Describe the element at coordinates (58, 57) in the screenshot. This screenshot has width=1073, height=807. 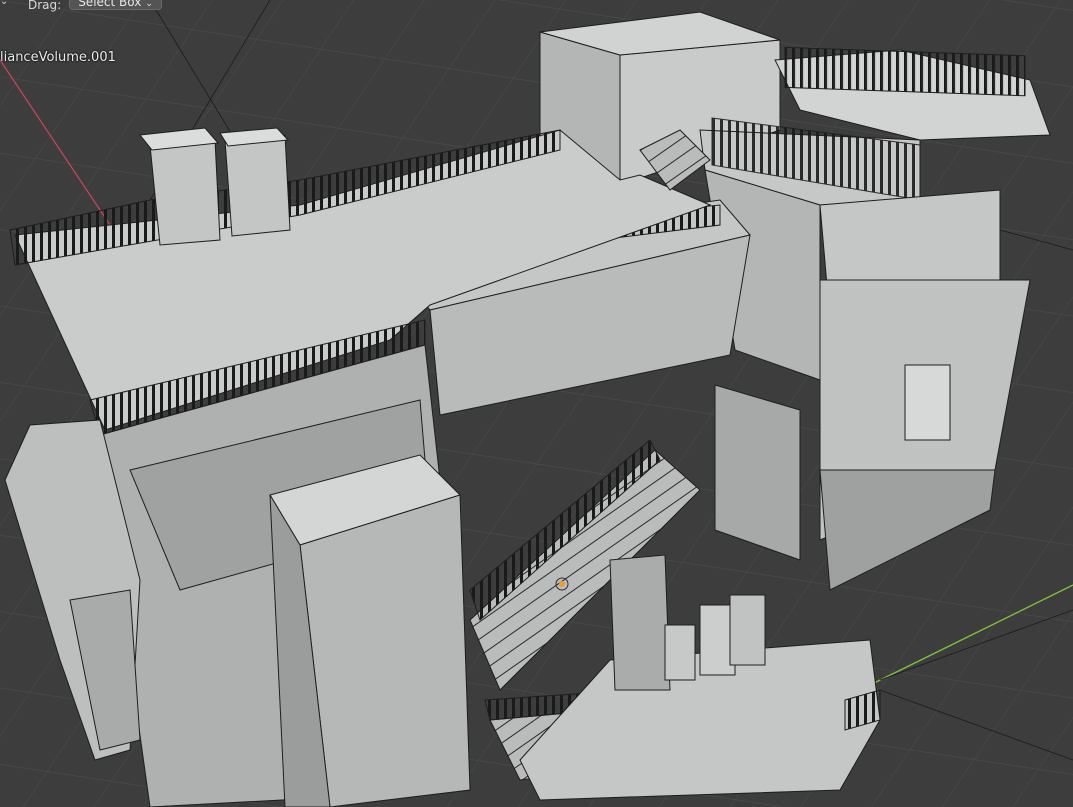
I see `active-object-name: lianceVolume.001` at that location.